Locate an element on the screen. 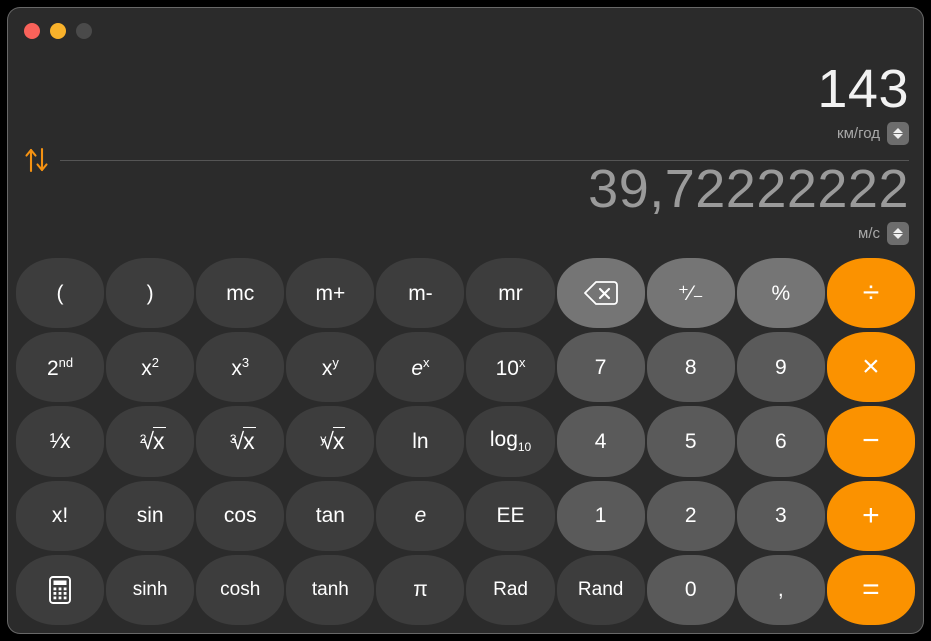 Image resolution: width=931 pixels, height=641 pixels. key-exponent-ee: EE is located at coordinates (510, 515).